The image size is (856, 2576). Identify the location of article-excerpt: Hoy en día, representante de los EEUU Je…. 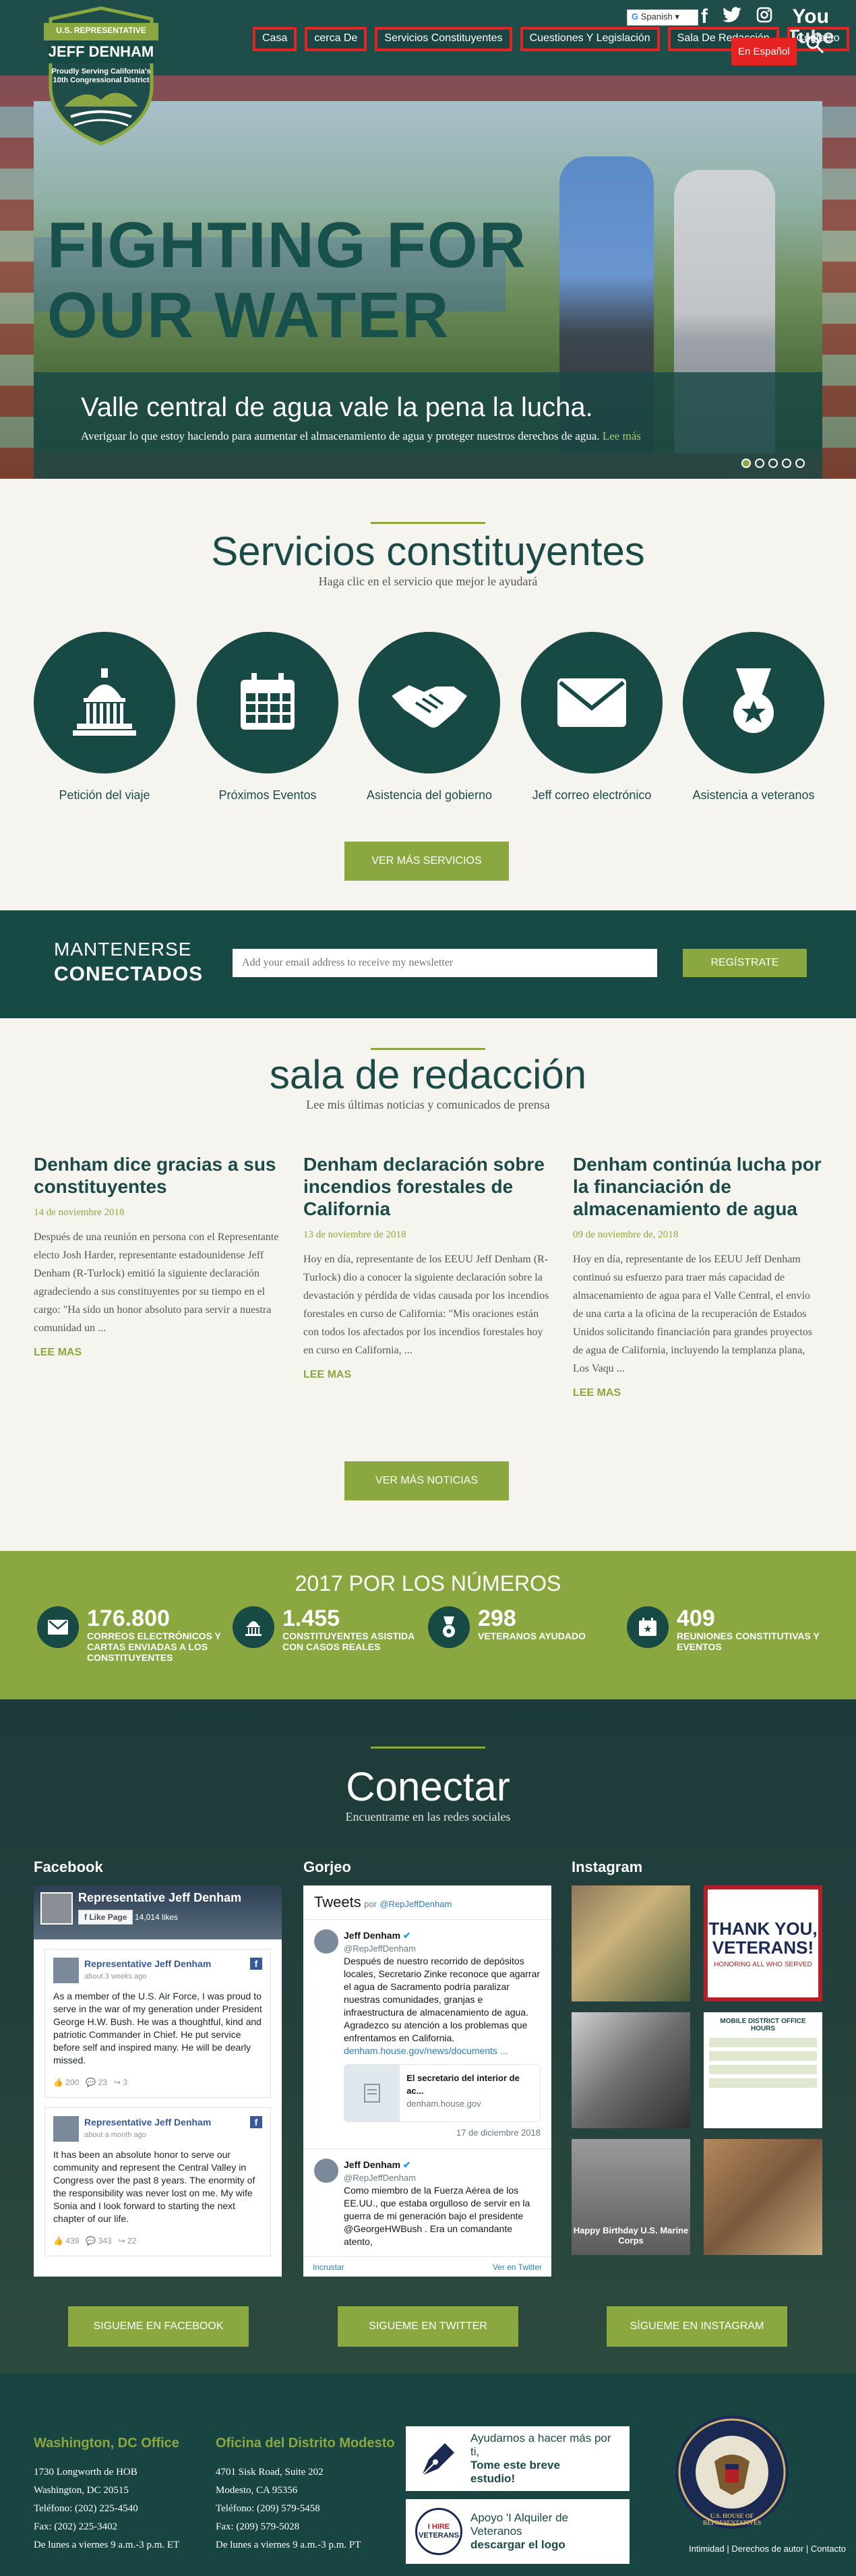
(426, 1305).